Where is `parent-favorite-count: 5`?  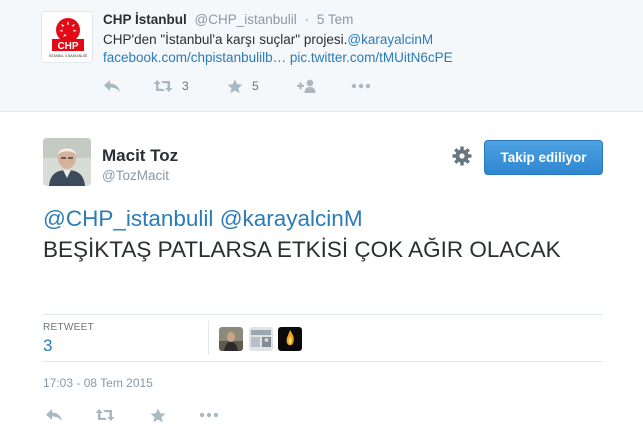
parent-favorite-count: 5 is located at coordinates (255, 86).